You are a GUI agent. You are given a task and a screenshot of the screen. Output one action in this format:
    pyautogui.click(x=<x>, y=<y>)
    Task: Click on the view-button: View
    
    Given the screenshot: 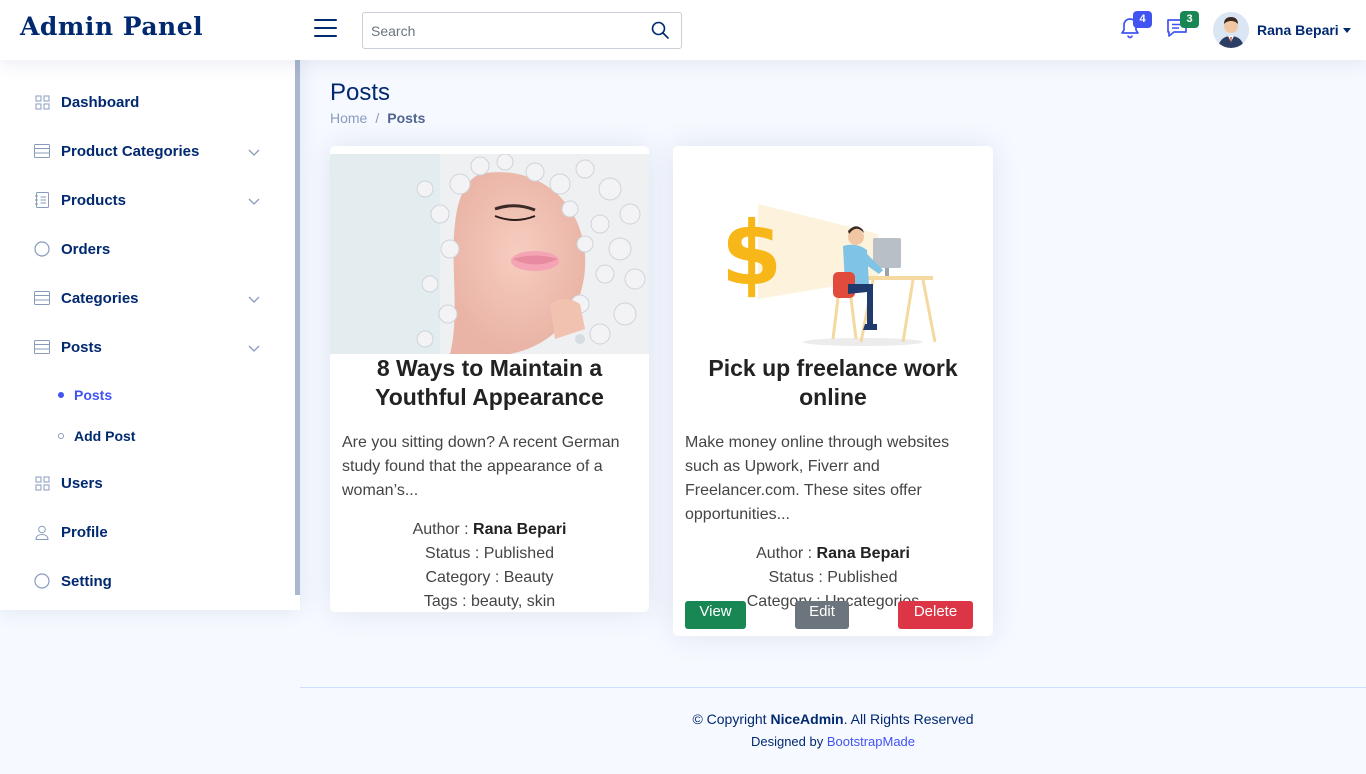 What is the action you would take?
    pyautogui.click(x=715, y=615)
    